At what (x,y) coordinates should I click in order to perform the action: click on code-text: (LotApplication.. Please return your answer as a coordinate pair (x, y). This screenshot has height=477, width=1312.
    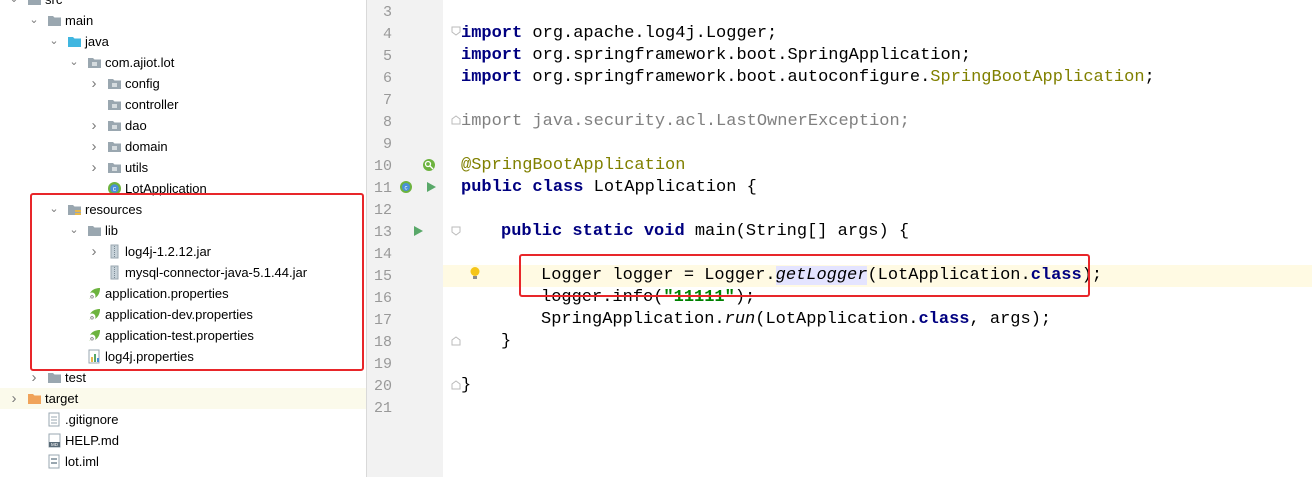
    Looking at the image, I should click on (837, 319).